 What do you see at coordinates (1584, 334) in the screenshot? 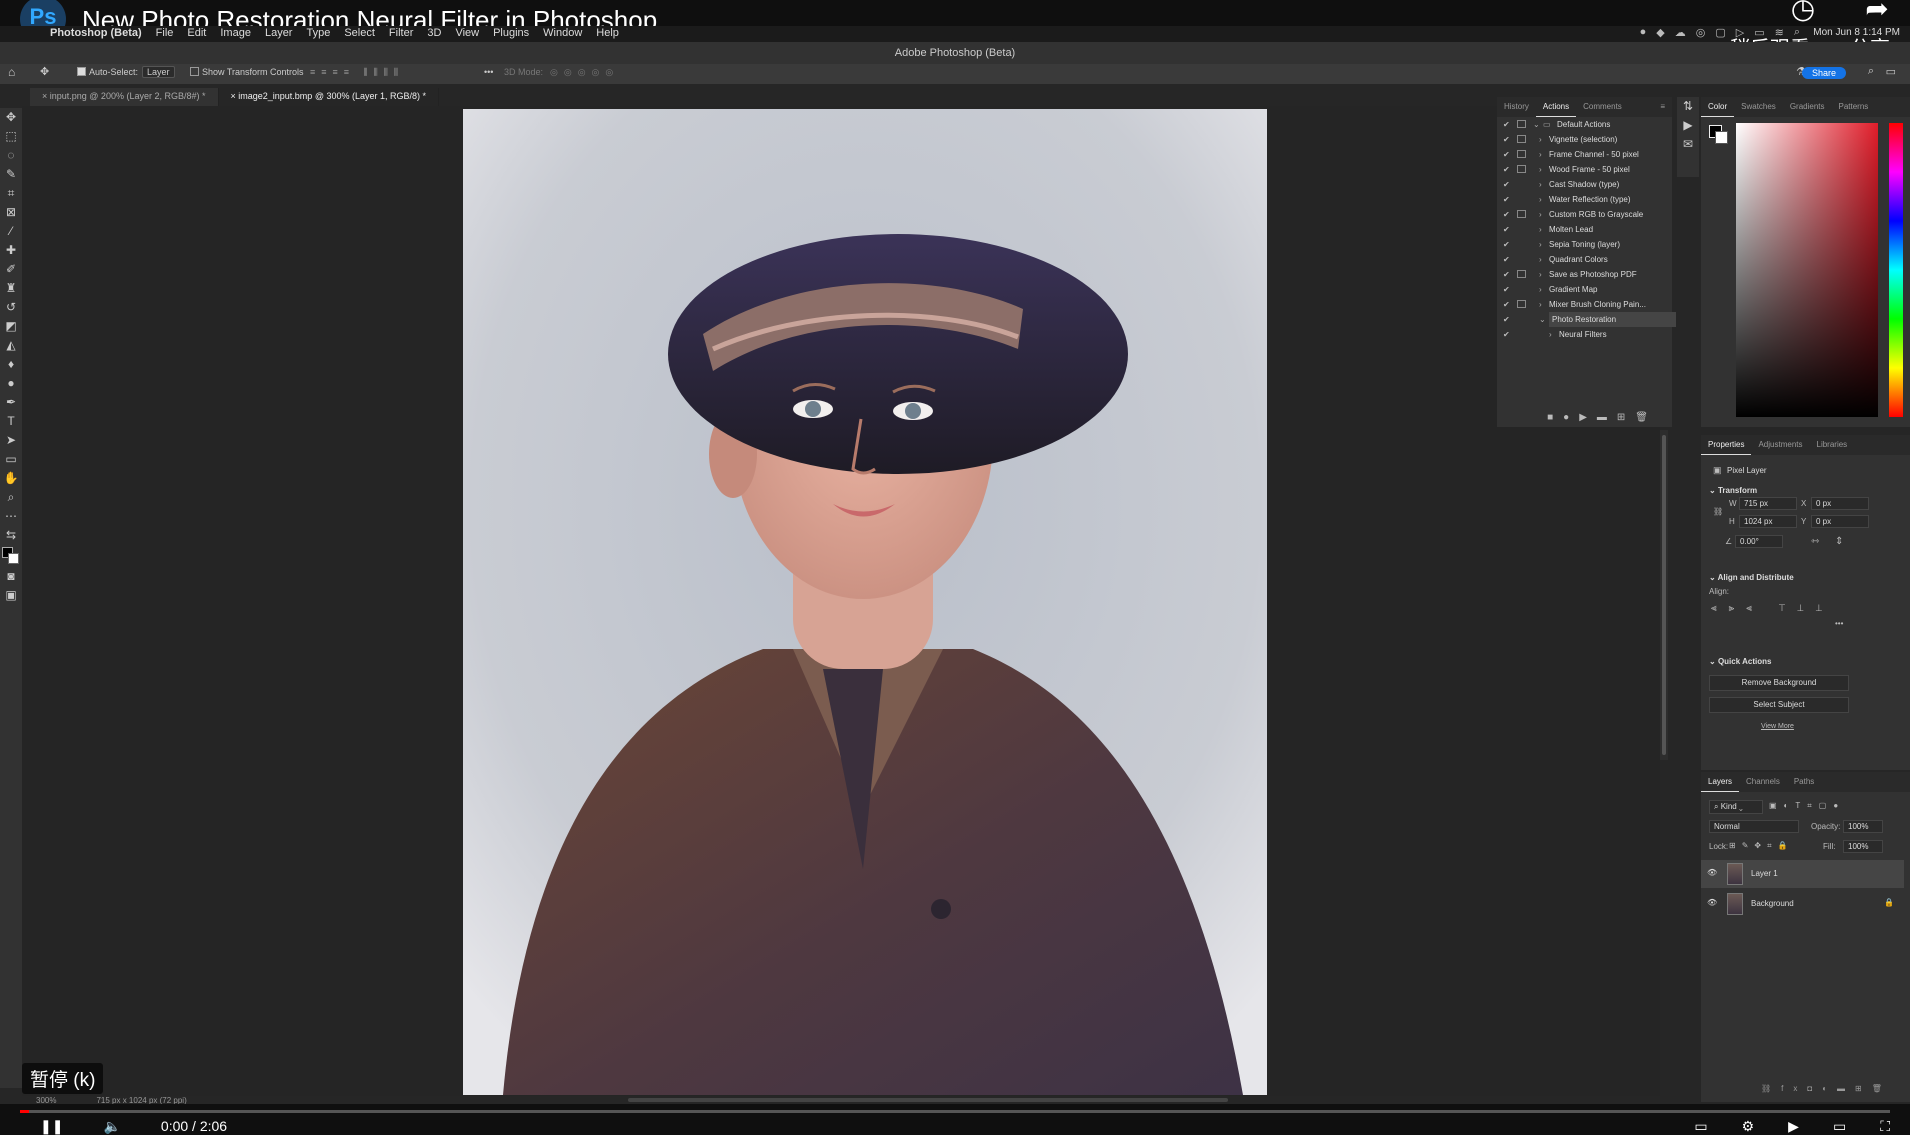
I see `action-item: ✔ › Neural Filters` at bounding box center [1584, 334].